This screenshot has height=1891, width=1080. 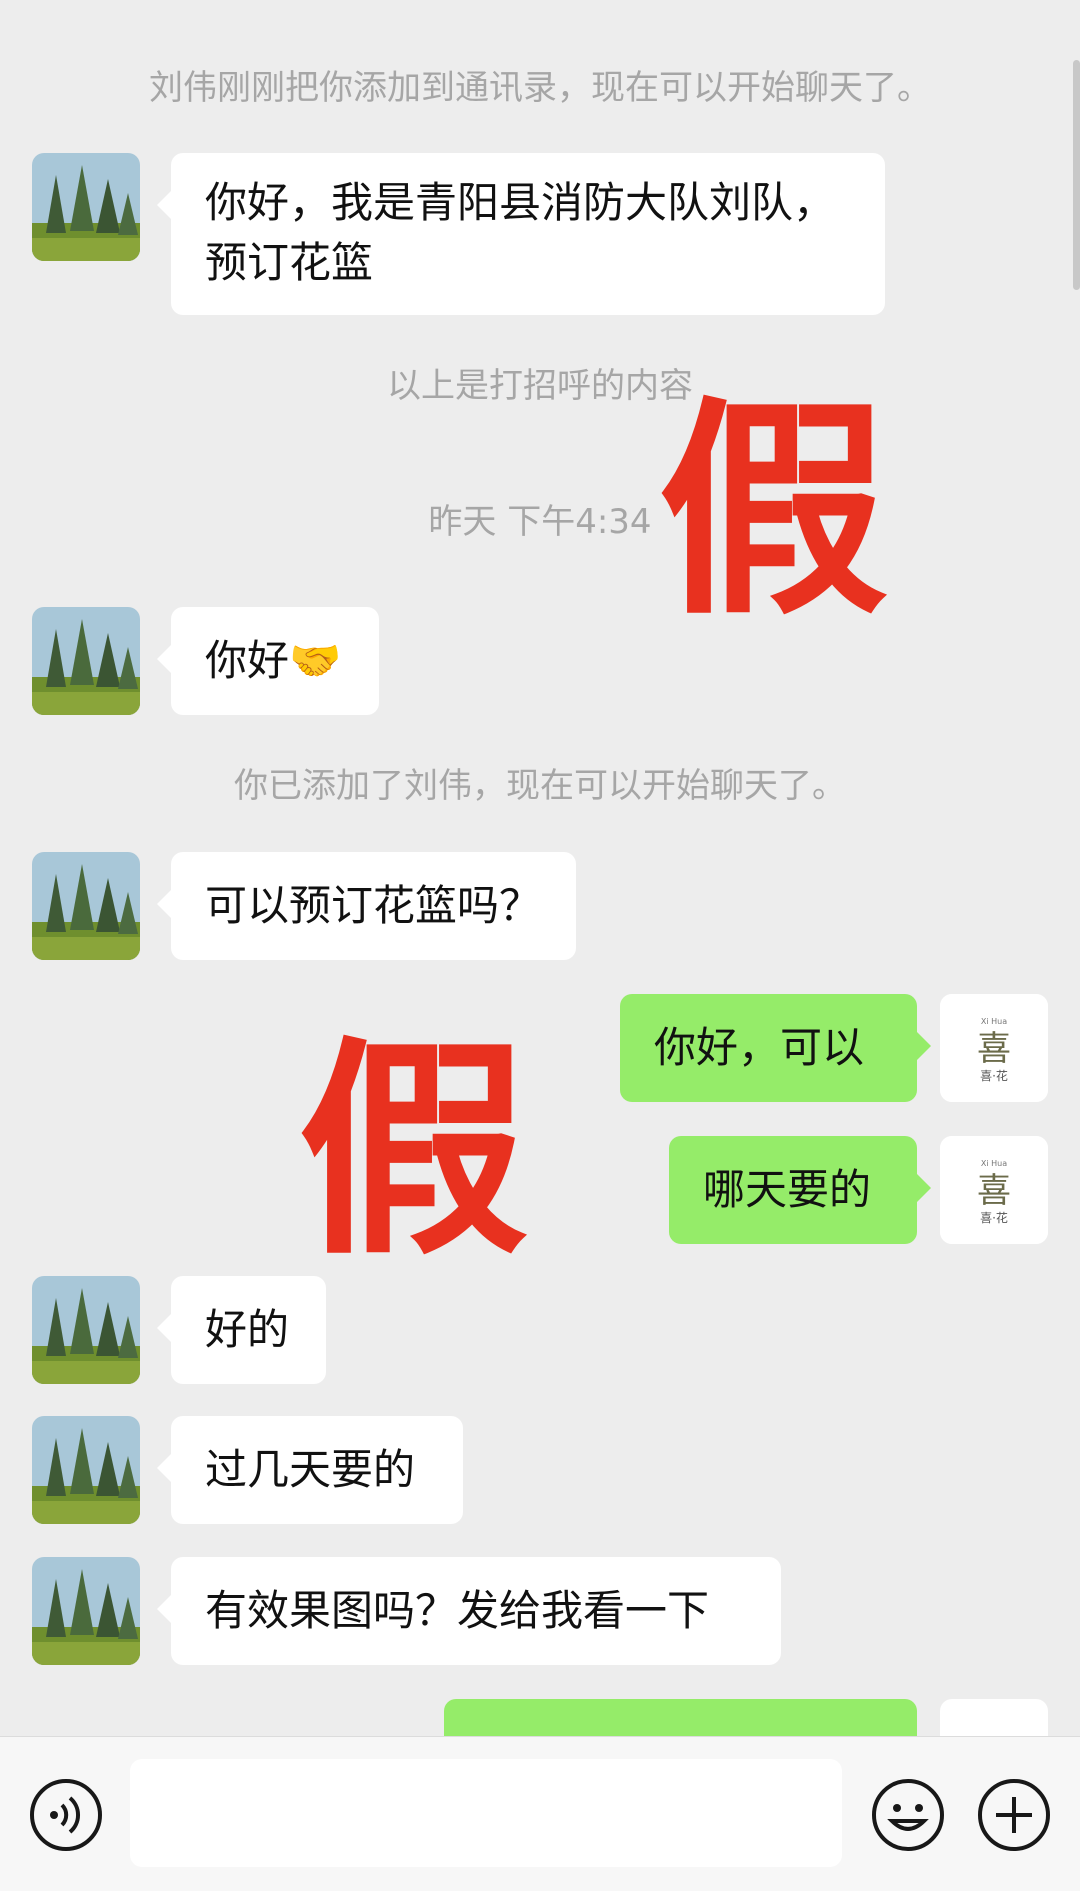 I want to click on handshake-emoji-icon: 🤝, so click(x=315, y=660).